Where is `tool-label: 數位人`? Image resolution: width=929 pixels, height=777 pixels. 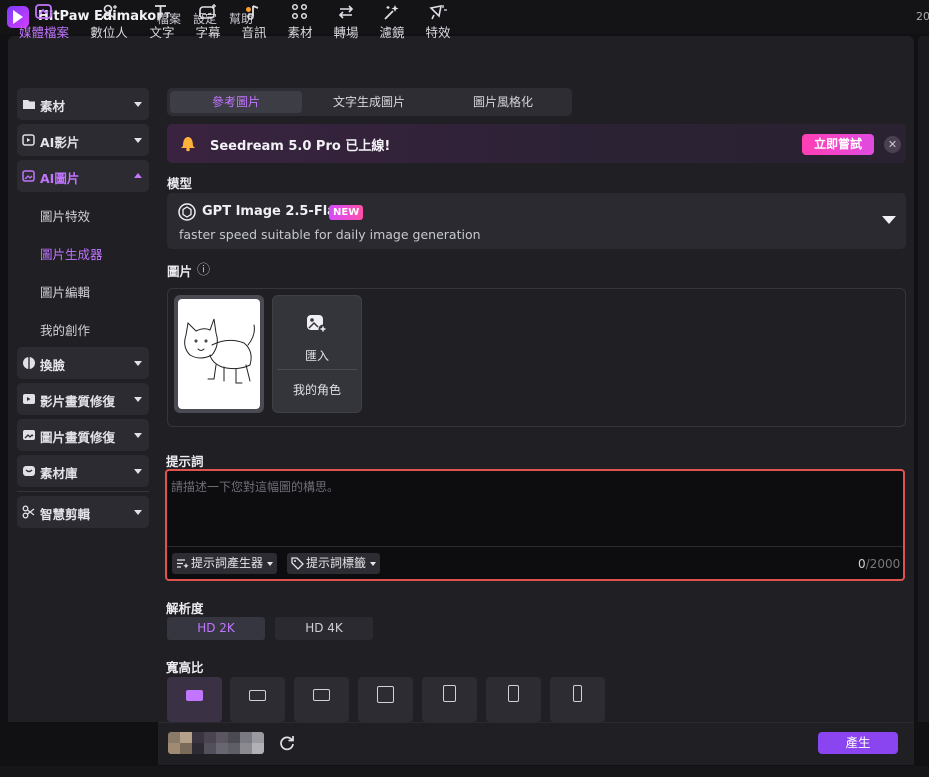 tool-label: 數位人 is located at coordinates (109, 32).